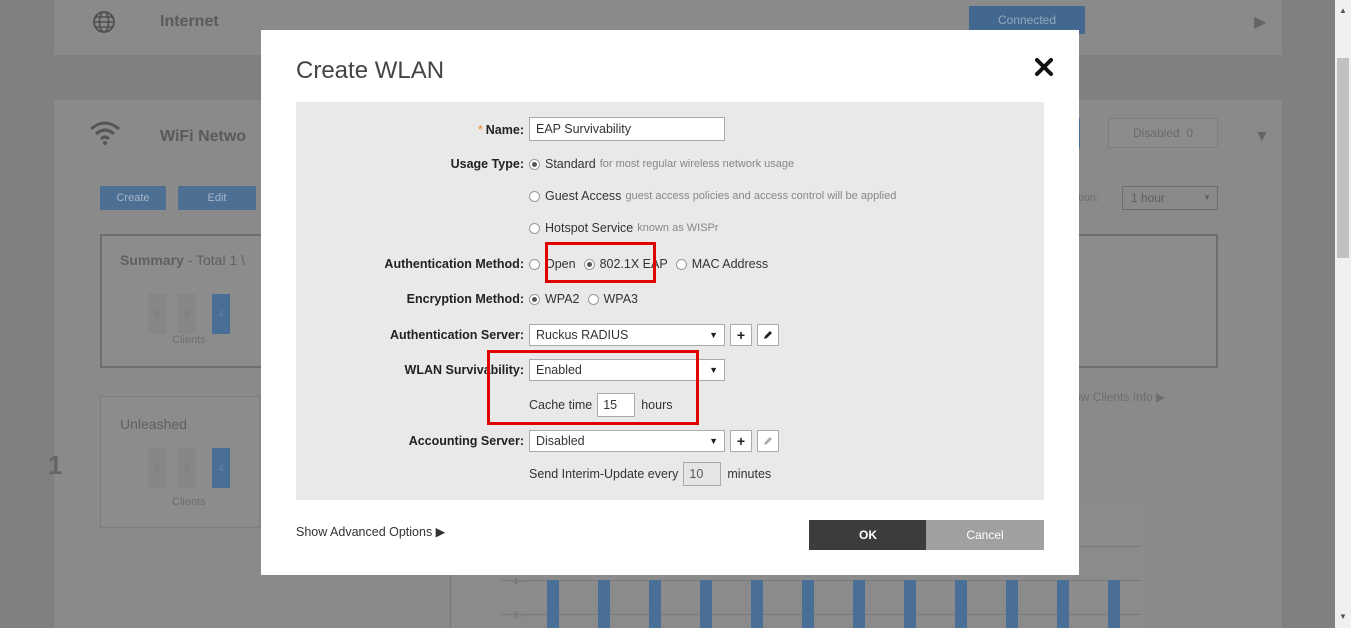 This screenshot has height=628, width=1351. I want to click on unleashed-label: Unleashed, so click(153, 424).